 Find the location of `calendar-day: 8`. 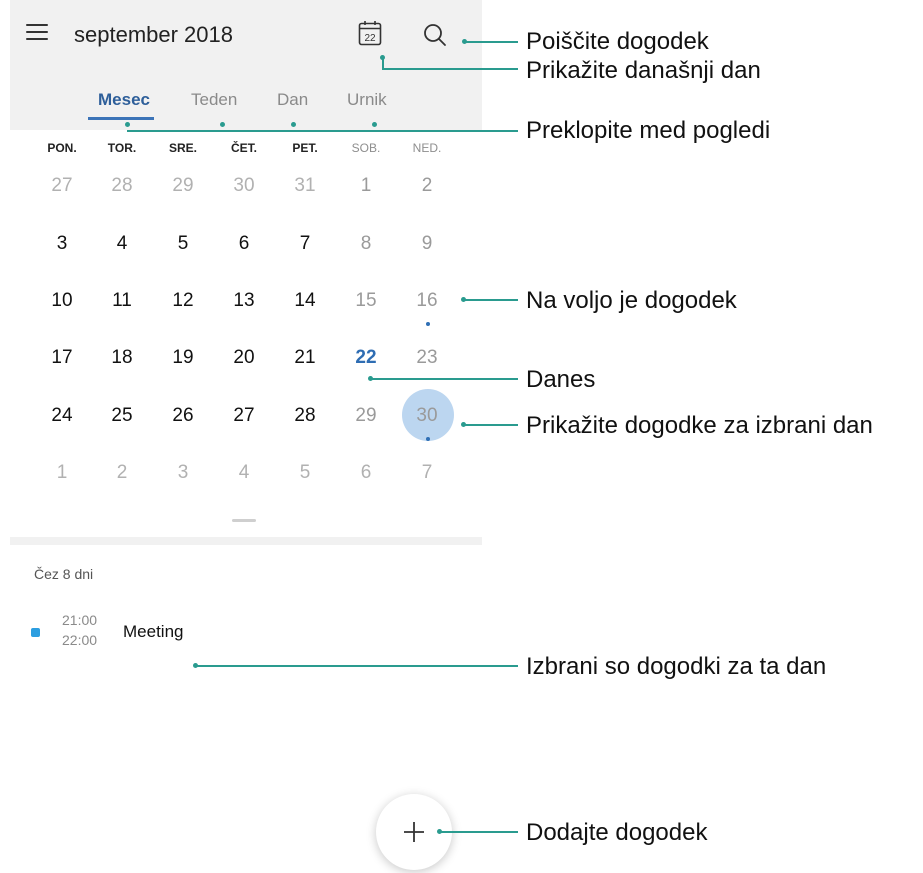

calendar-day: 8 is located at coordinates (366, 244).